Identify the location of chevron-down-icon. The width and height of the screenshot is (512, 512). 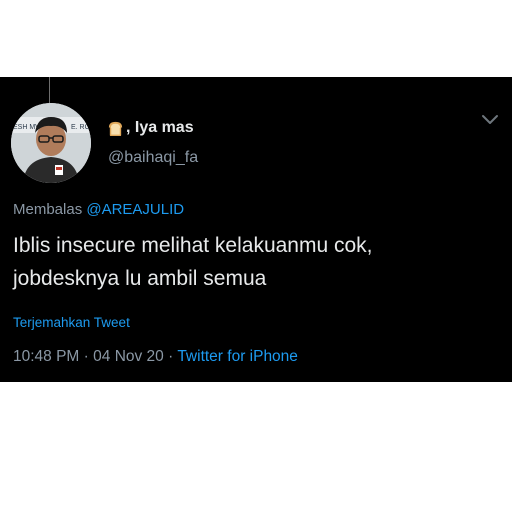
(490, 120).